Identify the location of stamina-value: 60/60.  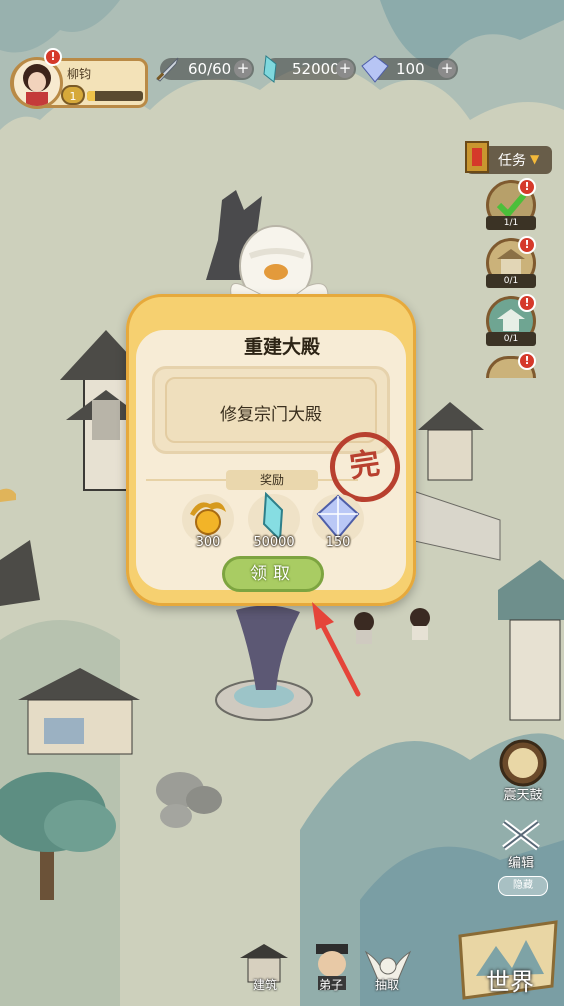
(210, 69).